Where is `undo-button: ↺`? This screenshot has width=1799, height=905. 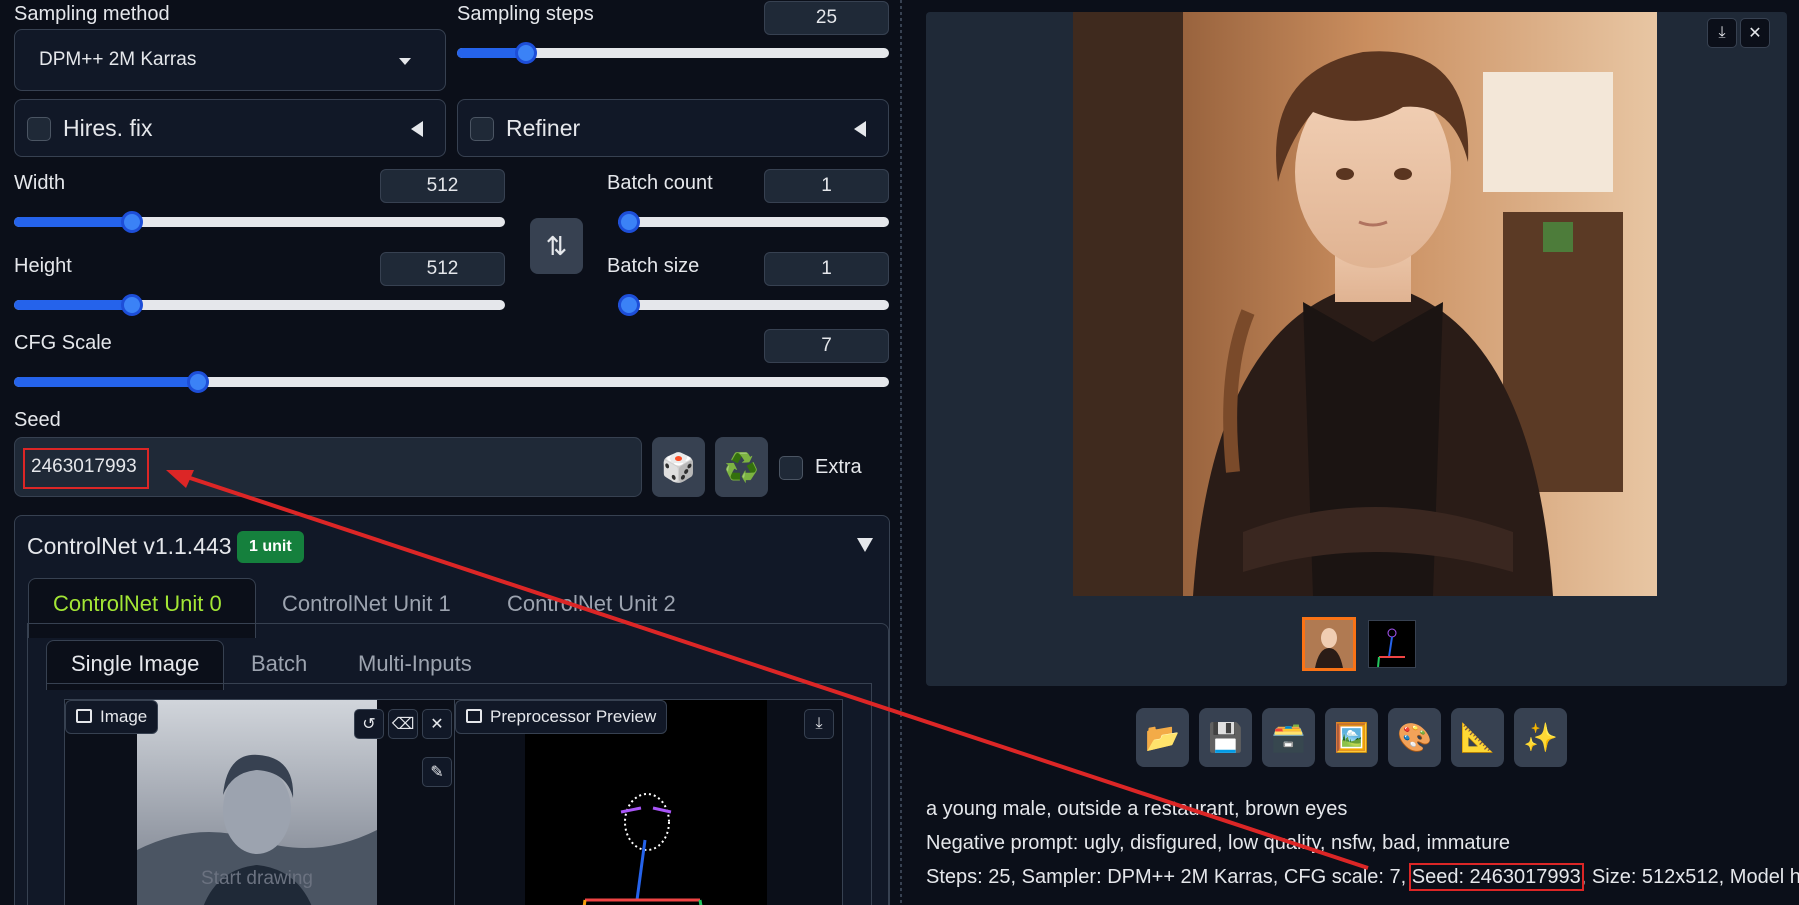
undo-button: ↺ is located at coordinates (369, 724).